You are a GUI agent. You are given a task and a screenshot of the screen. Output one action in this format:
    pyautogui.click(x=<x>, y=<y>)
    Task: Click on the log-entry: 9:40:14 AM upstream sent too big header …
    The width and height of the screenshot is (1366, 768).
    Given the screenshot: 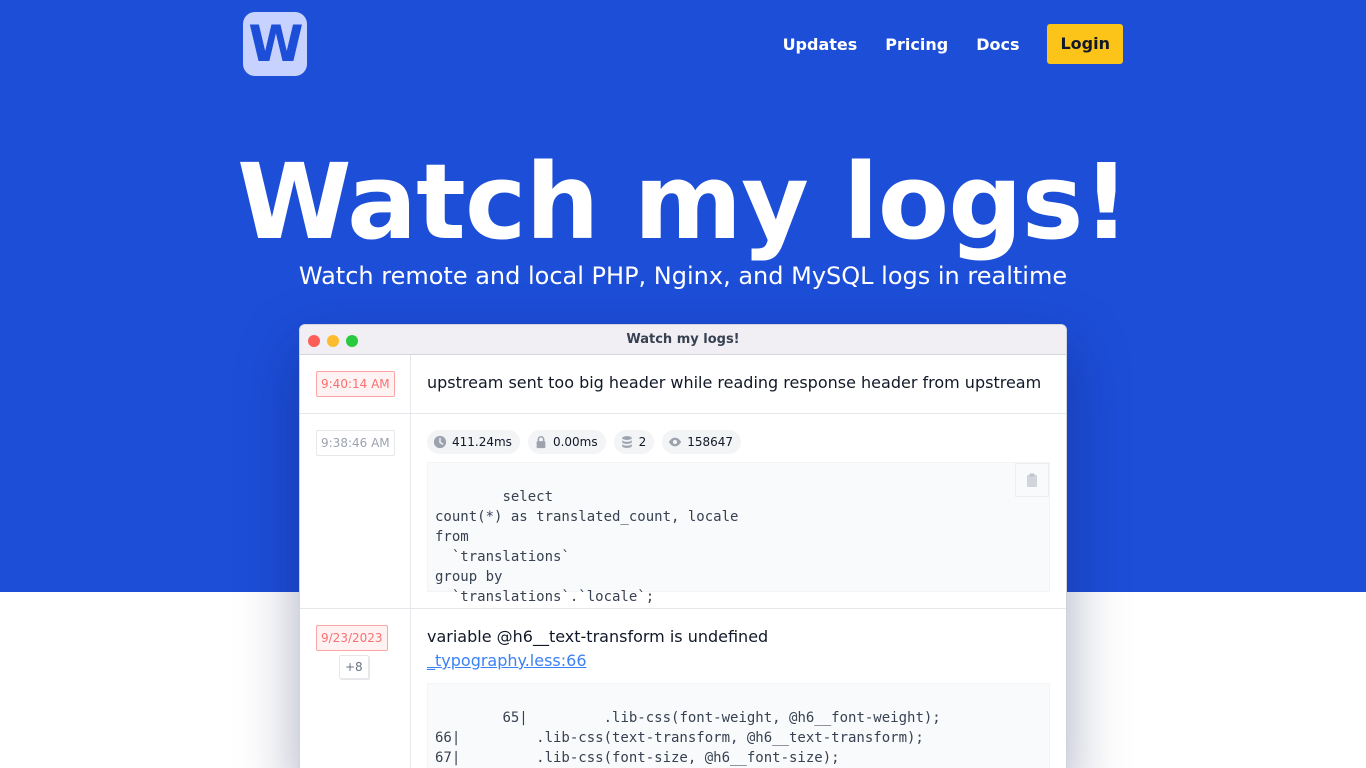 What is the action you would take?
    pyautogui.click(x=683, y=384)
    